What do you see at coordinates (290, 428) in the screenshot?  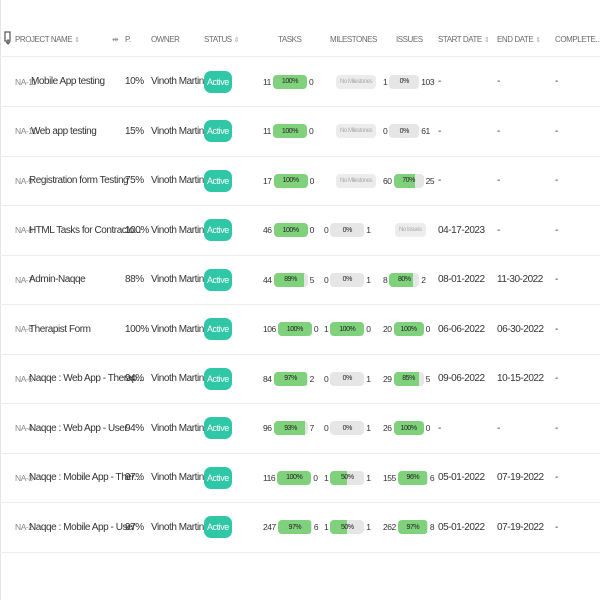 I see `tasks-progress-bar: 93%` at bounding box center [290, 428].